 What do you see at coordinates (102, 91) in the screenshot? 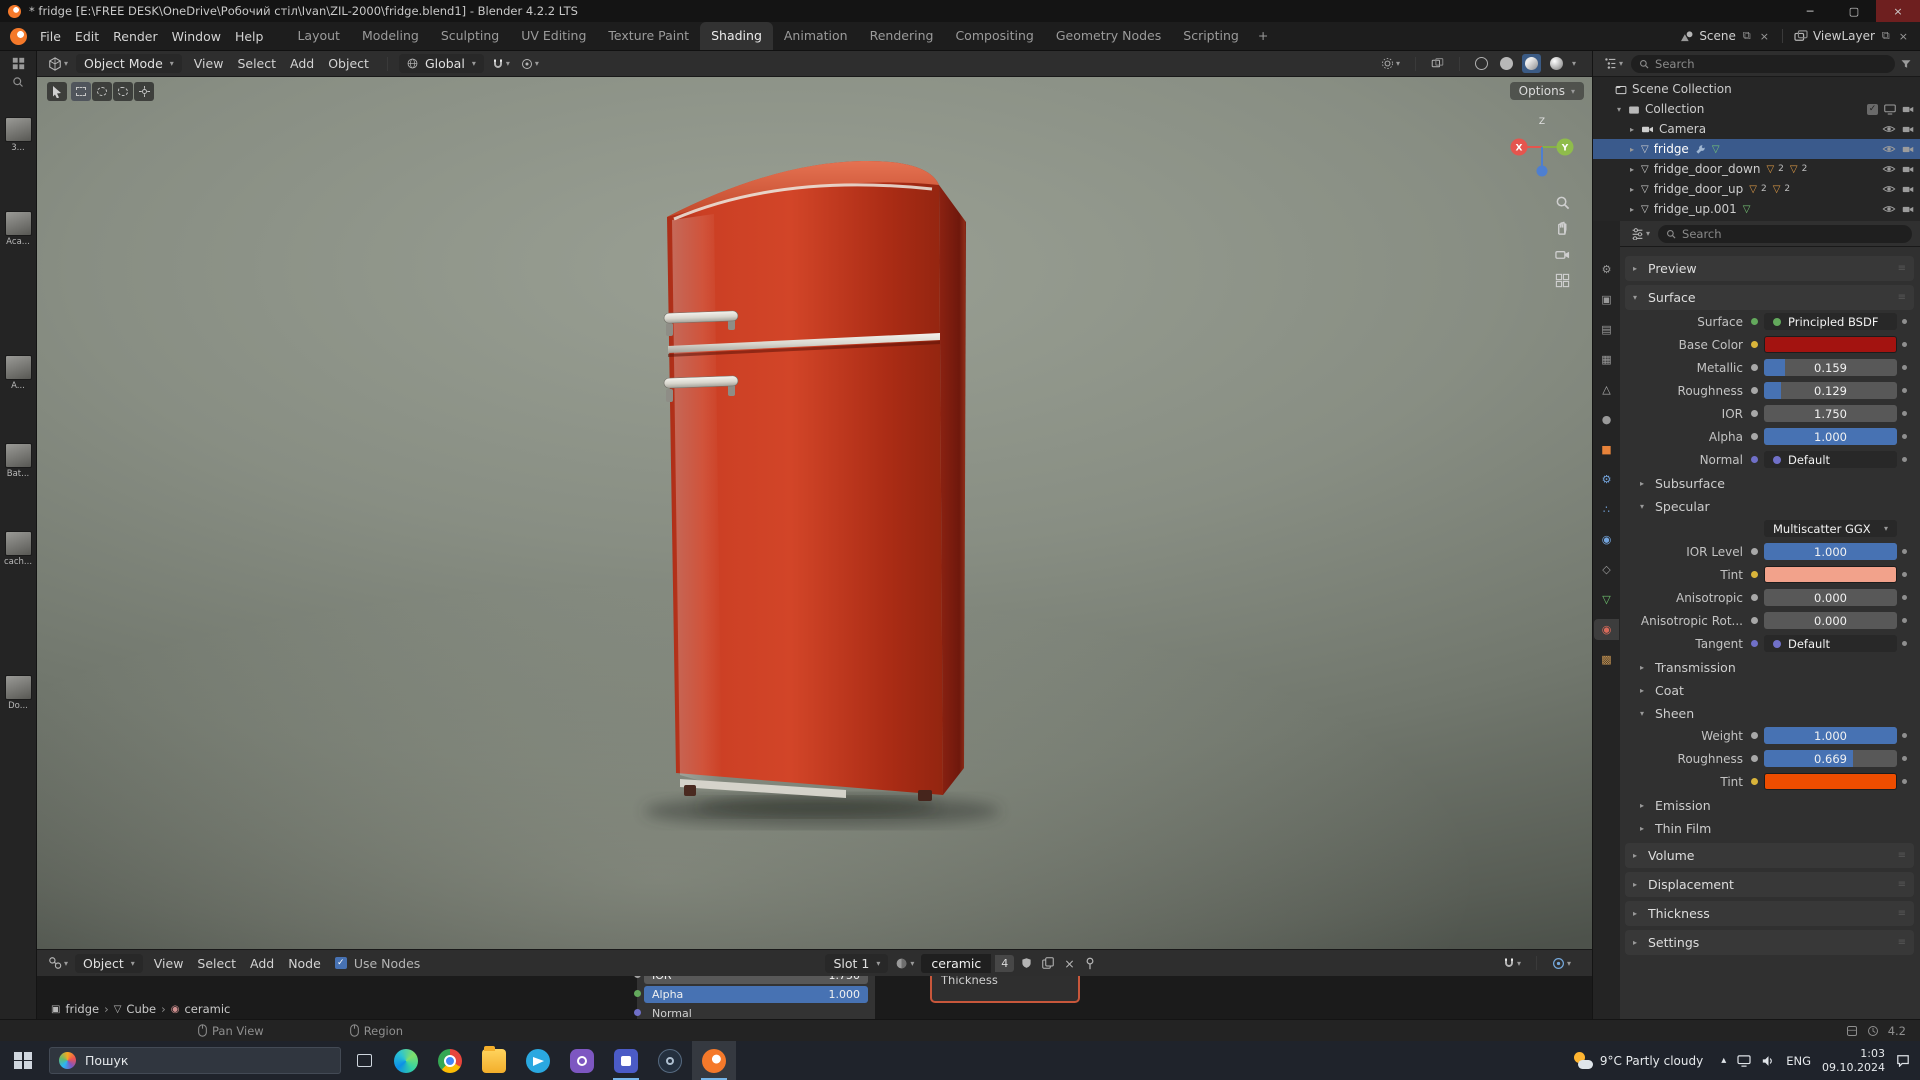
I see `select-circle-tool-button` at bounding box center [102, 91].